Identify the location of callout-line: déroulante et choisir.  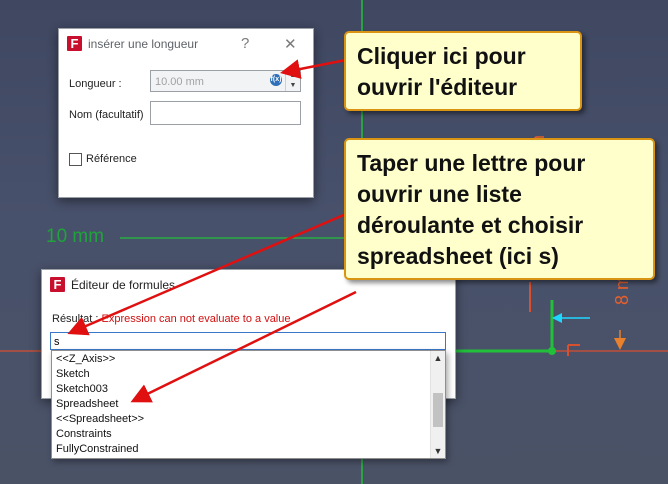
(470, 225).